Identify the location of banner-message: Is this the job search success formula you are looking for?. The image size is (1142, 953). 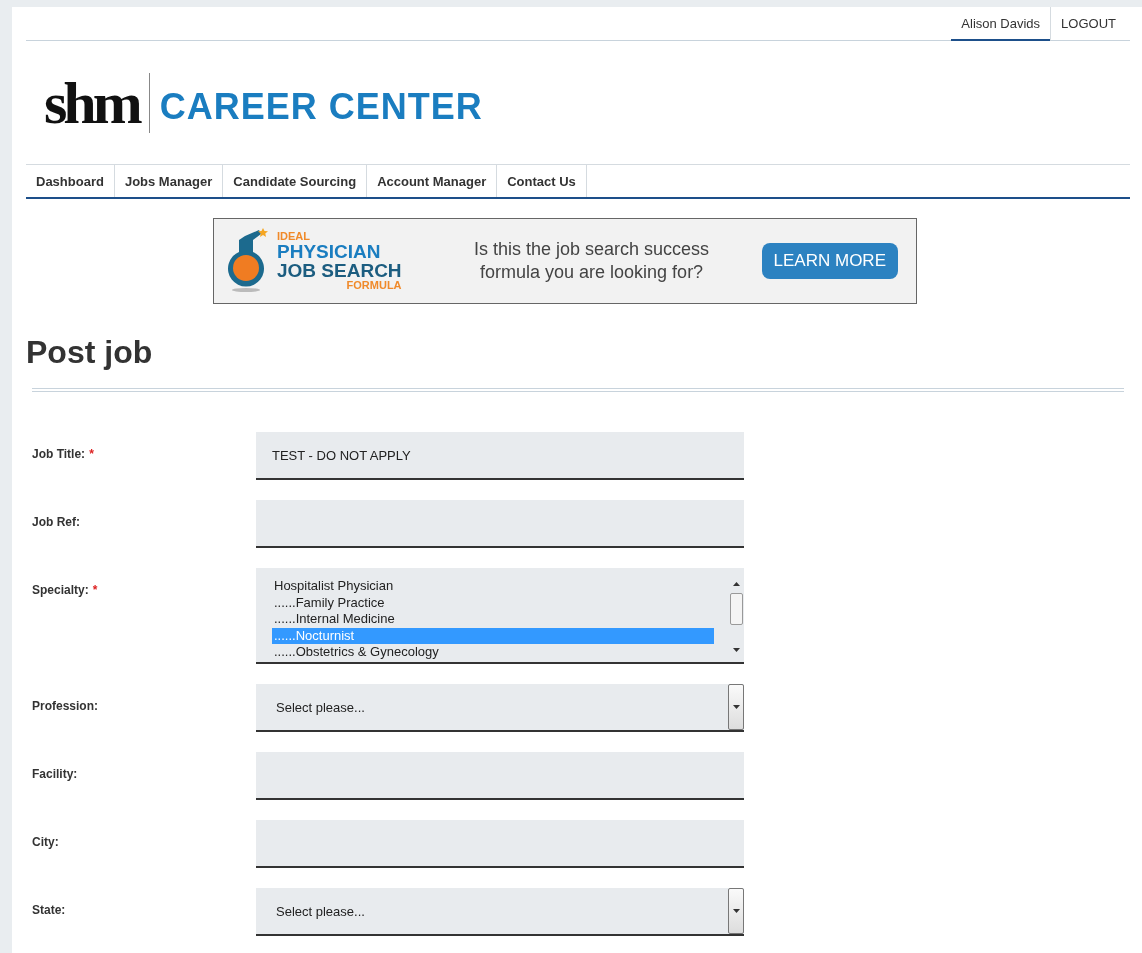
(592, 260).